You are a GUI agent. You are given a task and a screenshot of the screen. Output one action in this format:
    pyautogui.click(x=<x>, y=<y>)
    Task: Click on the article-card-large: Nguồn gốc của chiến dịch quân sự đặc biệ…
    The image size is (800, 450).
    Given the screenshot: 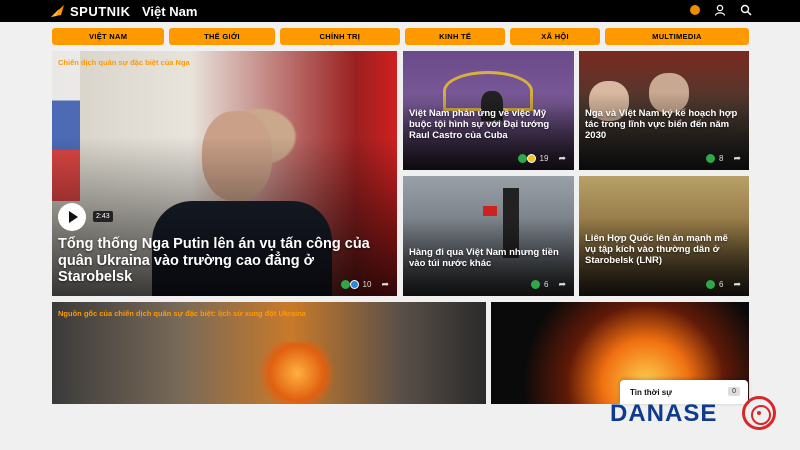 What is the action you would take?
    pyautogui.click(x=269, y=353)
    